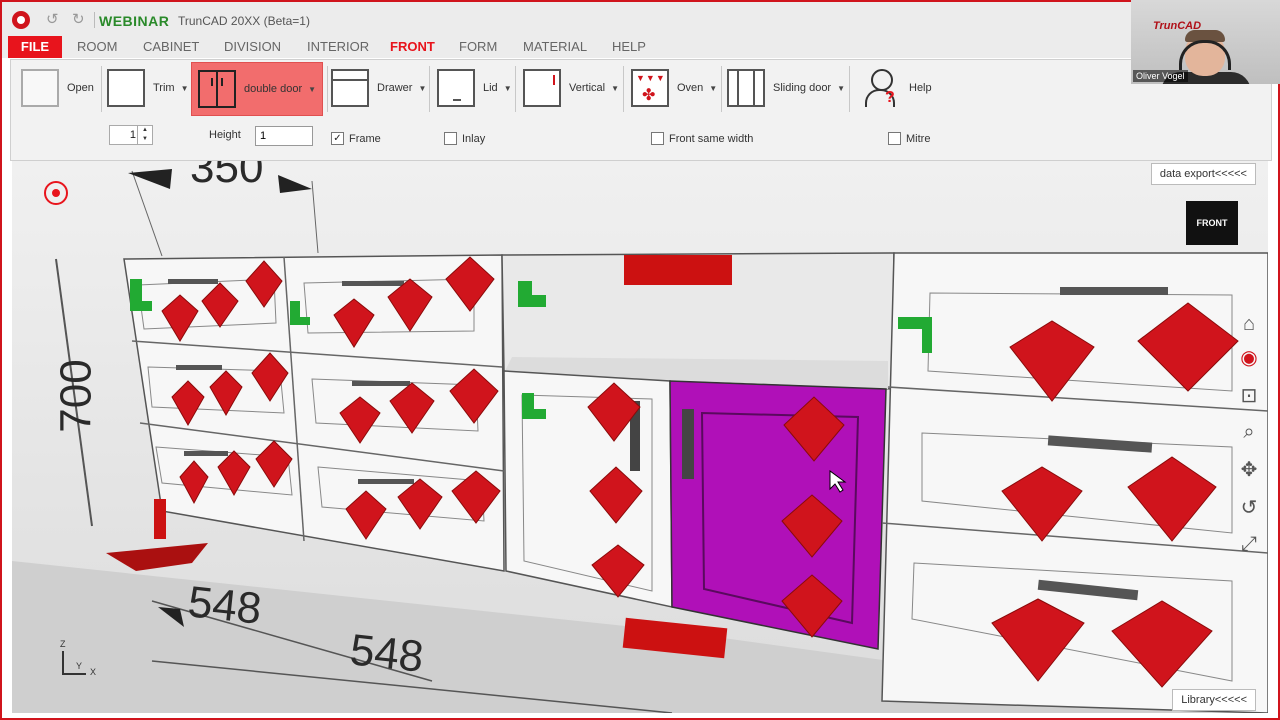 This screenshot has height=720, width=1280. Describe the element at coordinates (746, 88) in the screenshot. I see `sliding-door-icon` at that location.